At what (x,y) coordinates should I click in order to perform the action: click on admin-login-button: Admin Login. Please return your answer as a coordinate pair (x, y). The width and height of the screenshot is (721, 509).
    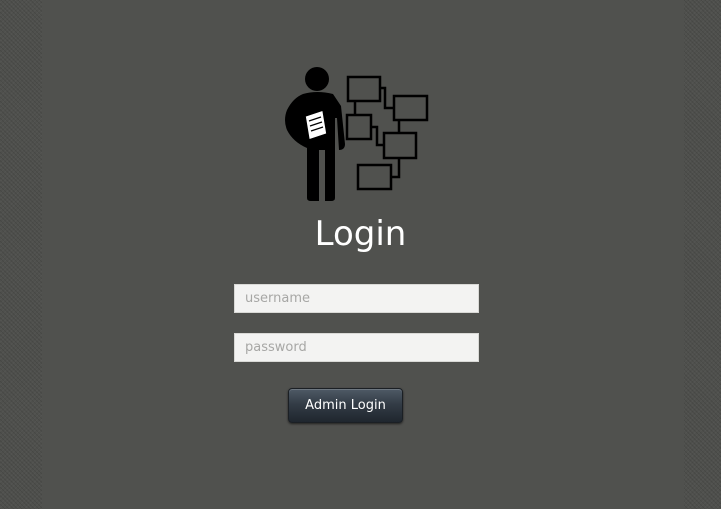
    Looking at the image, I should click on (345, 405).